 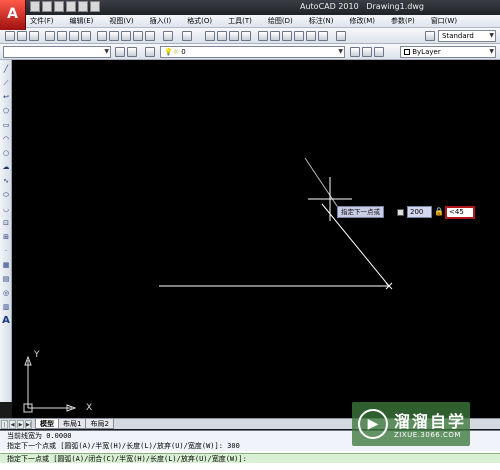 What do you see at coordinates (240, 21) in the screenshot?
I see `menu-tools: 工具(T)` at bounding box center [240, 21].